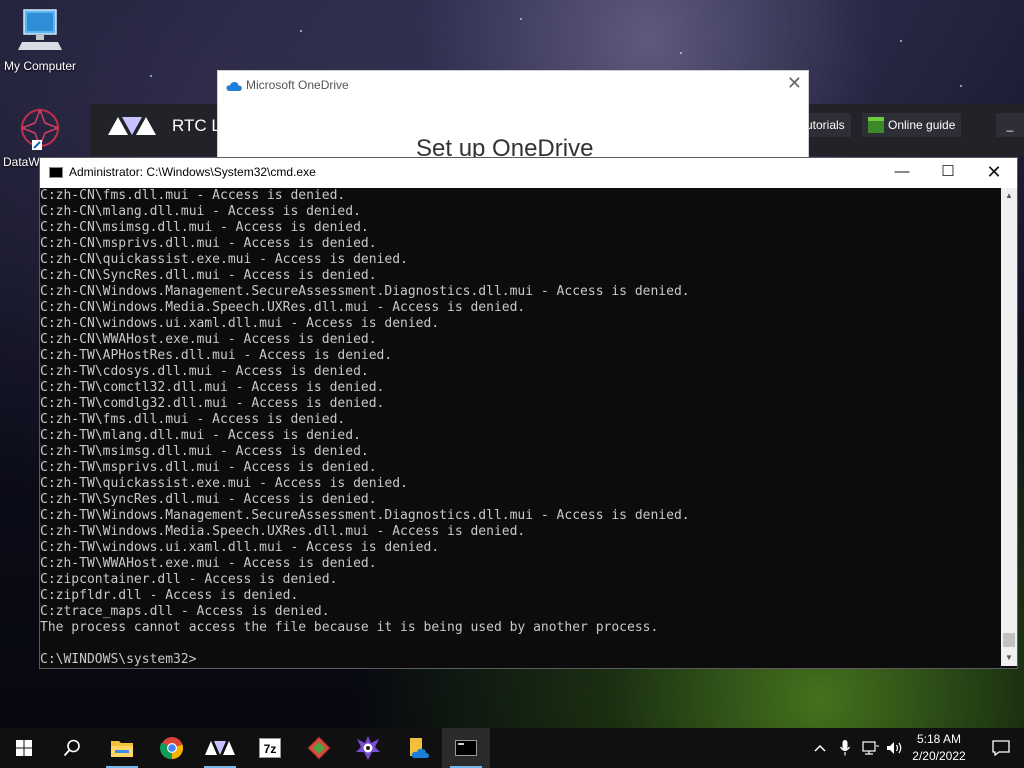 The width and height of the screenshot is (1024, 768). Describe the element at coordinates (939, 739) in the screenshot. I see `clock-time: 5:18 AM` at that location.